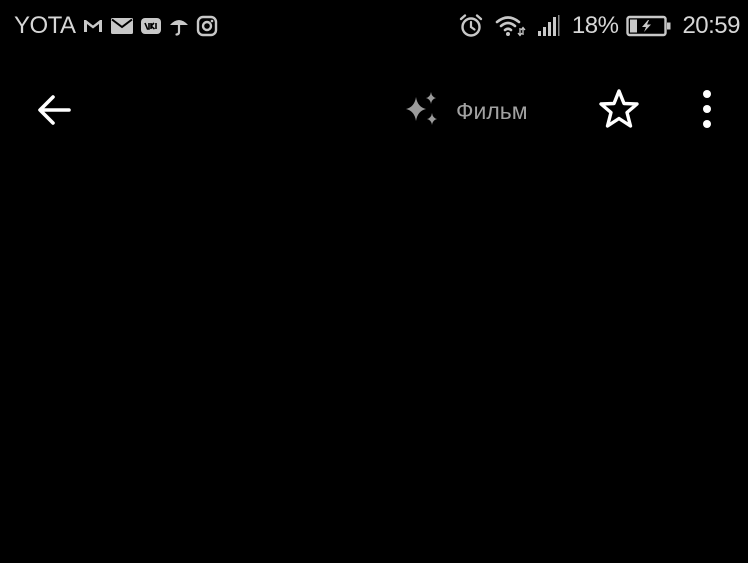 This screenshot has height=563, width=748. I want to click on more-options-button, so click(707, 111).